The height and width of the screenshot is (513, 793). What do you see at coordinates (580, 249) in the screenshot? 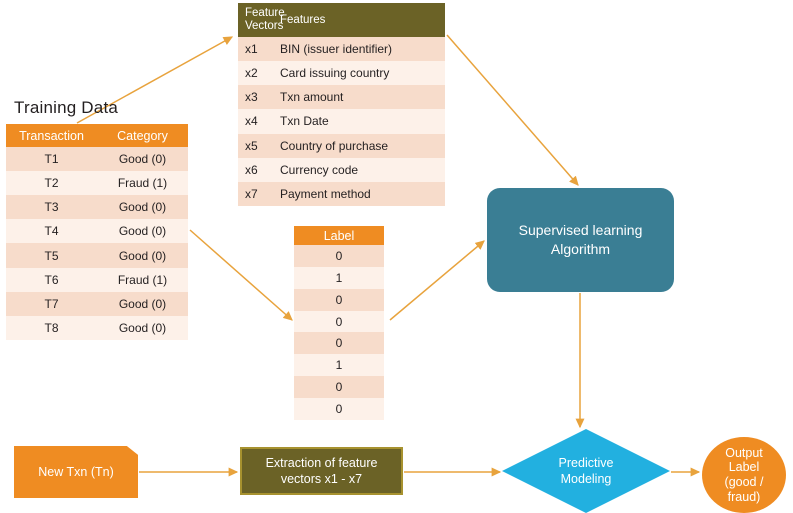
I see `algorithm-label-line2: Algorithm` at bounding box center [580, 249].